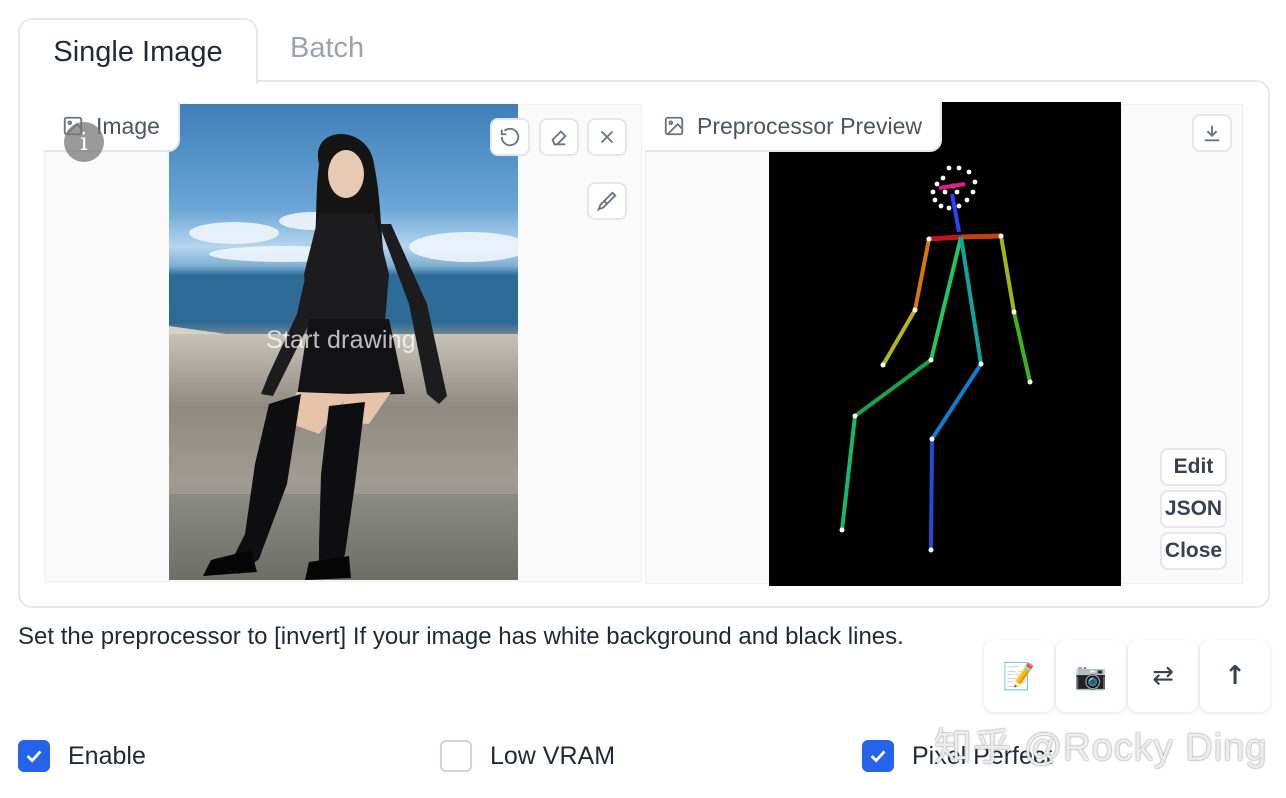  I want to click on undo-button, so click(510, 137).